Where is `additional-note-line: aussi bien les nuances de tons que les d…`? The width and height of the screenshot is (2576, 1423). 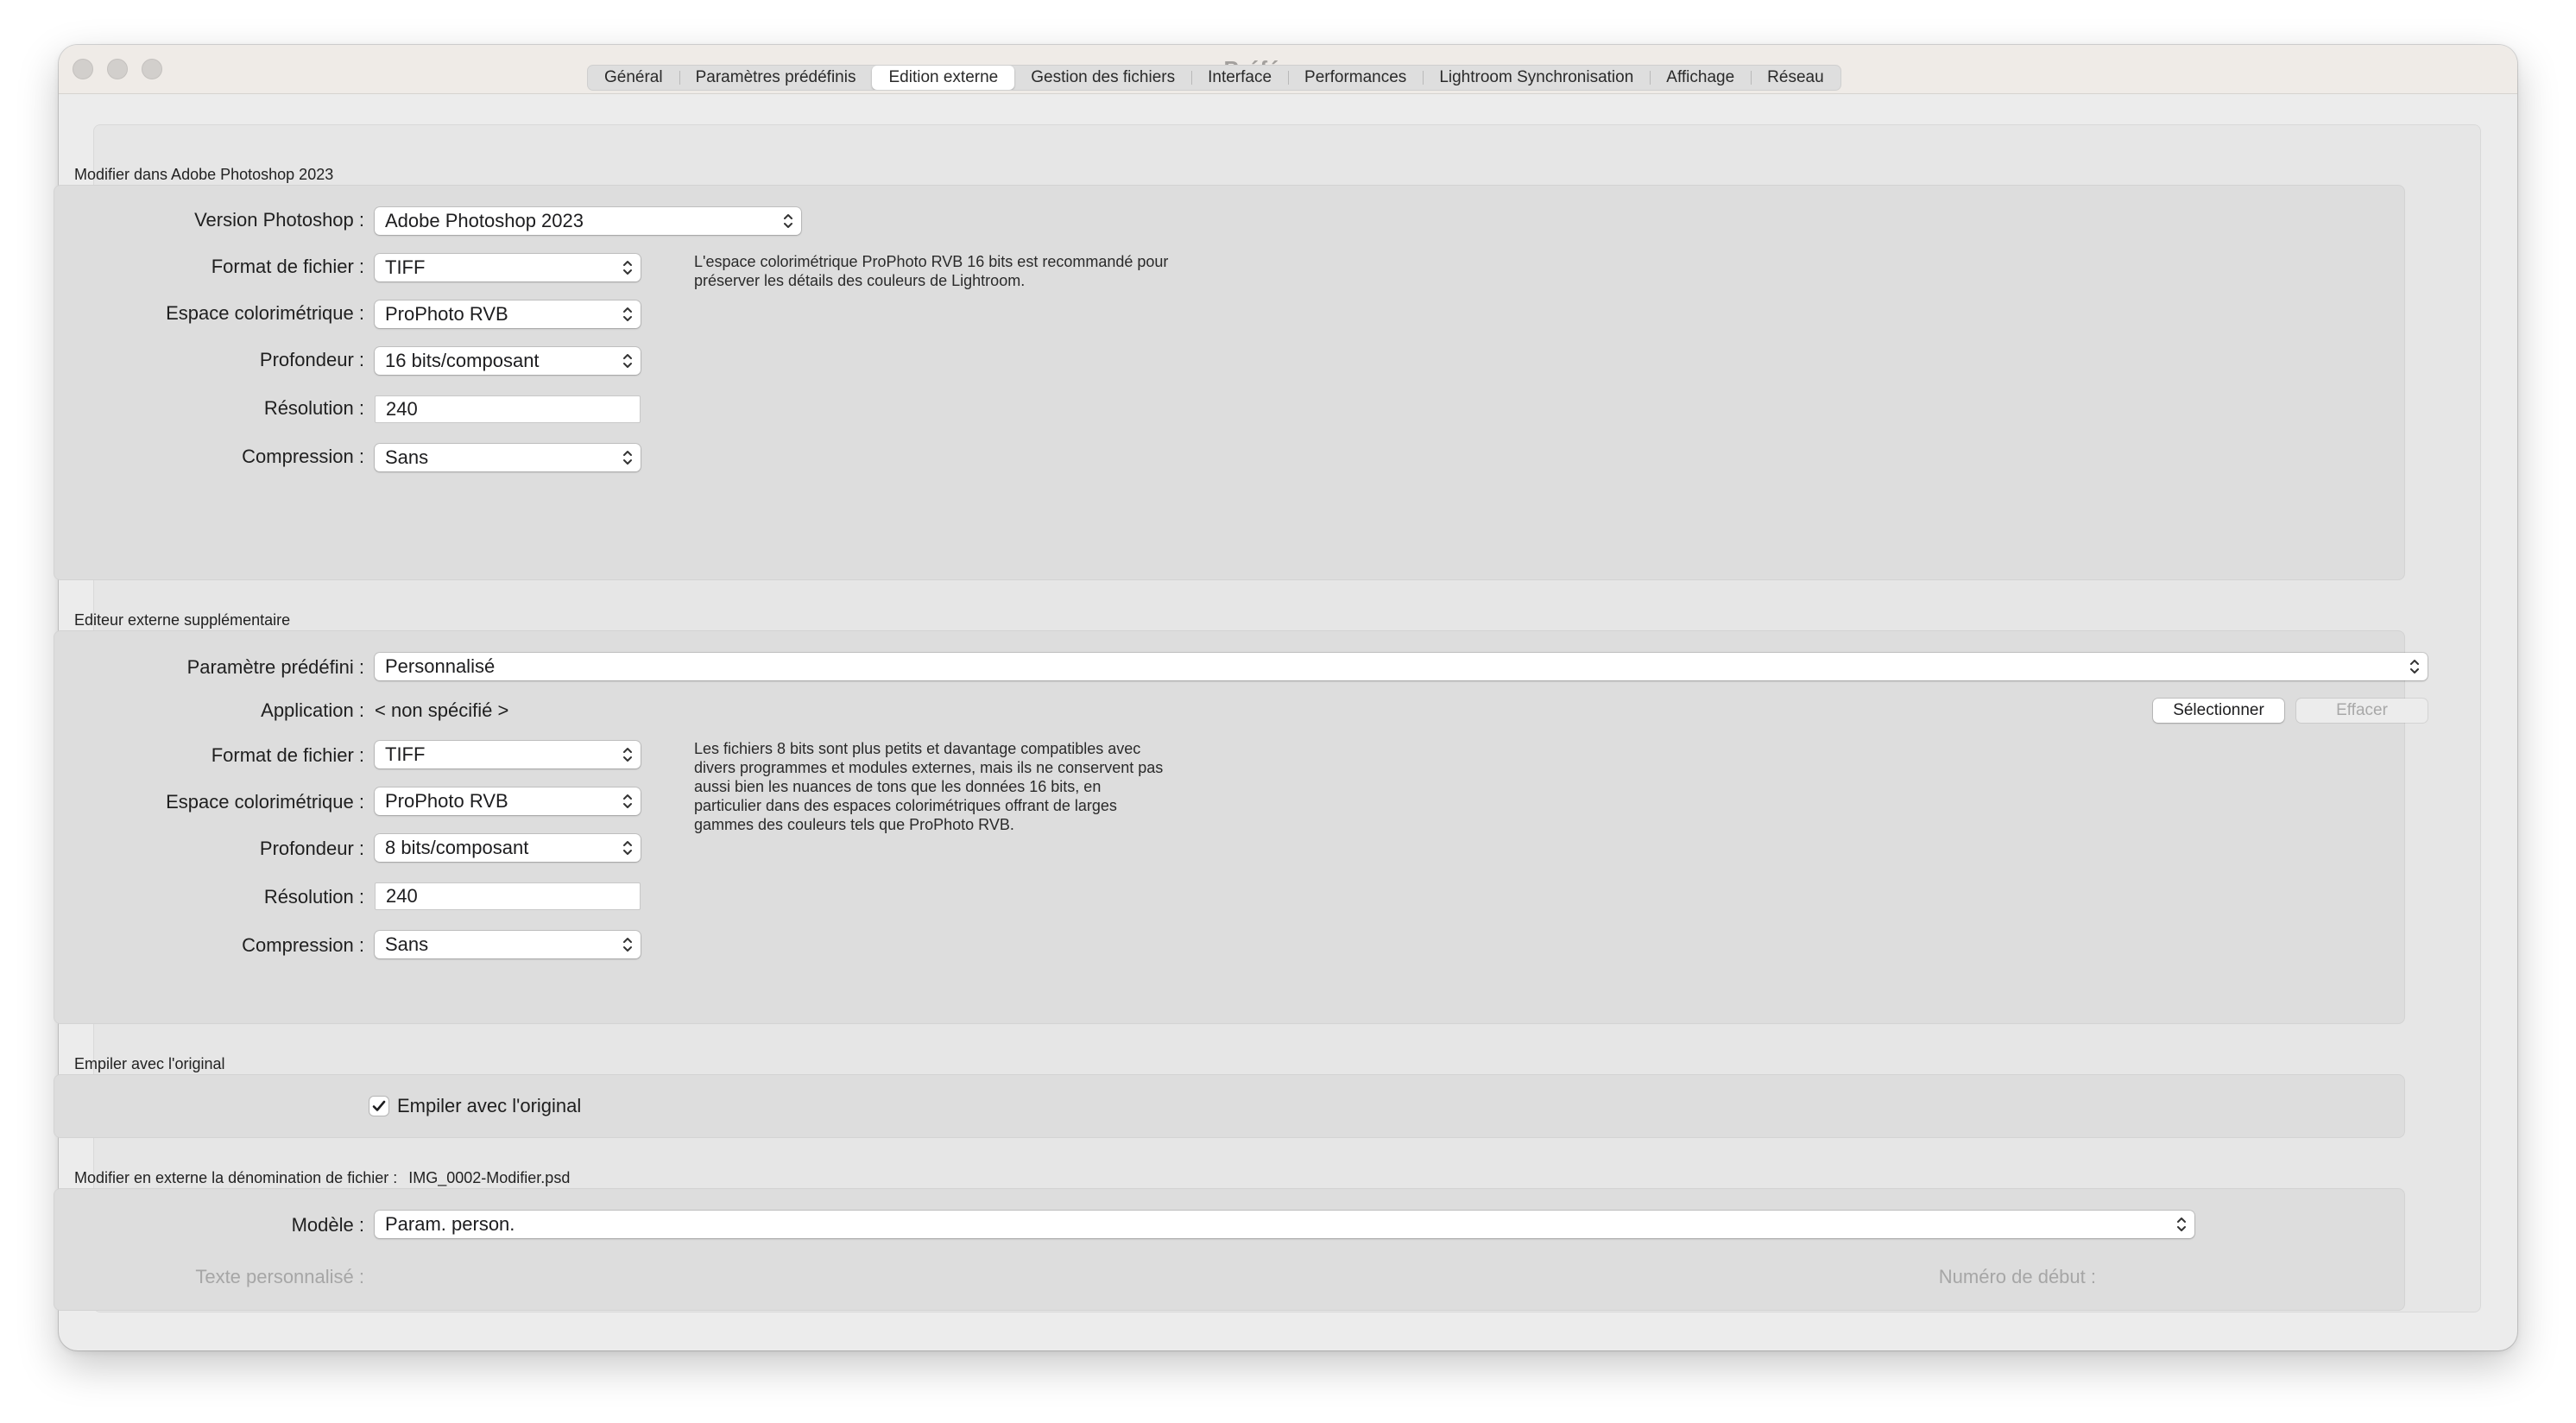
additional-note-line: aussi bien les nuances de tons que les d… is located at coordinates (898, 786).